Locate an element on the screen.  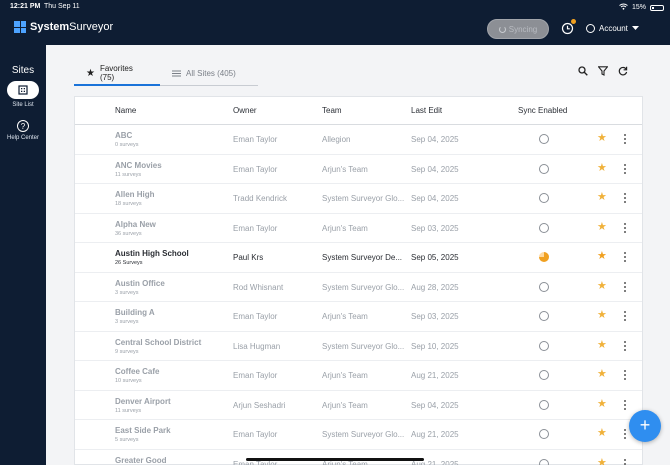
column-header-name: Name is located at coordinates (125, 110).